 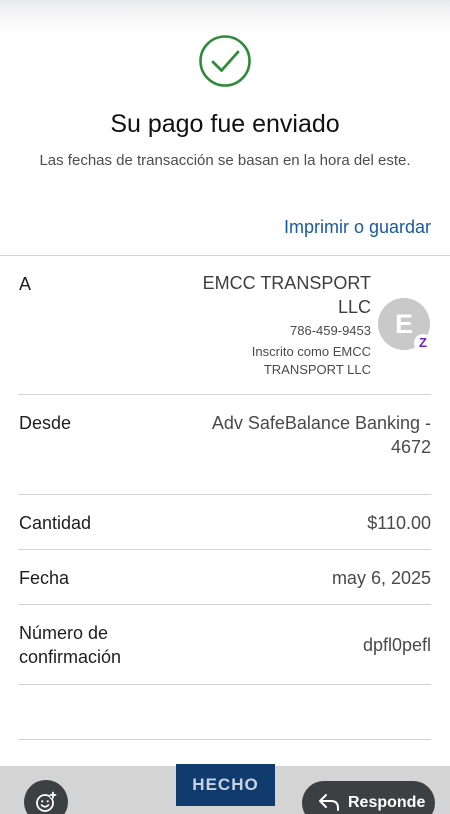 I want to click on page-title: Su pago fue enviado, so click(x=225, y=124).